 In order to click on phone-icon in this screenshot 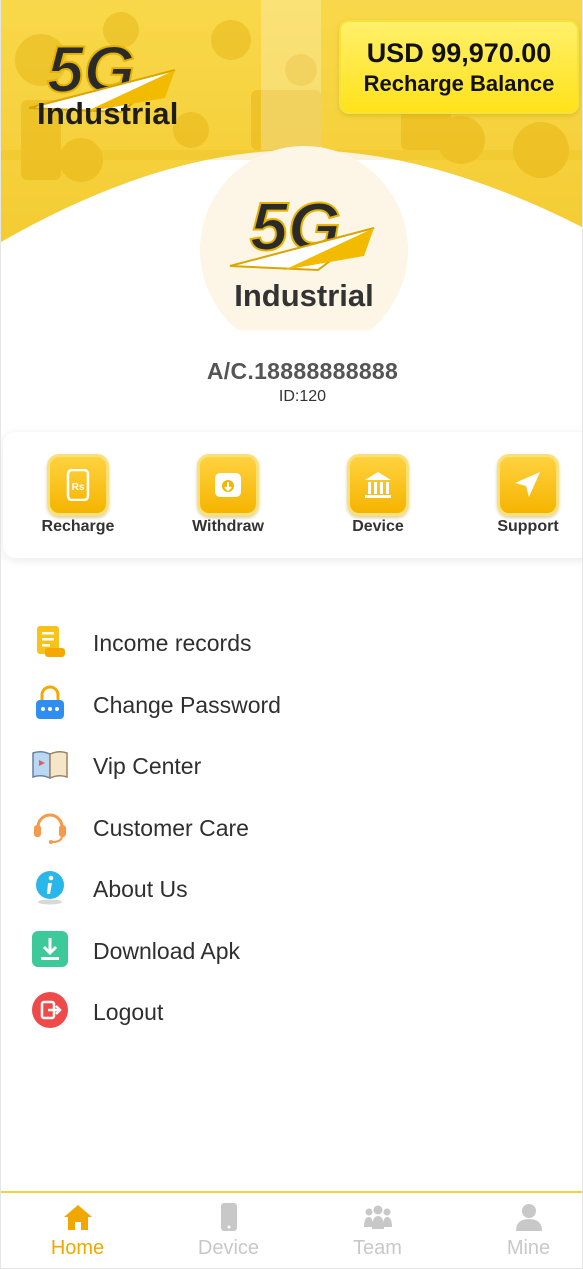, I will do `click(228, 1217)`.